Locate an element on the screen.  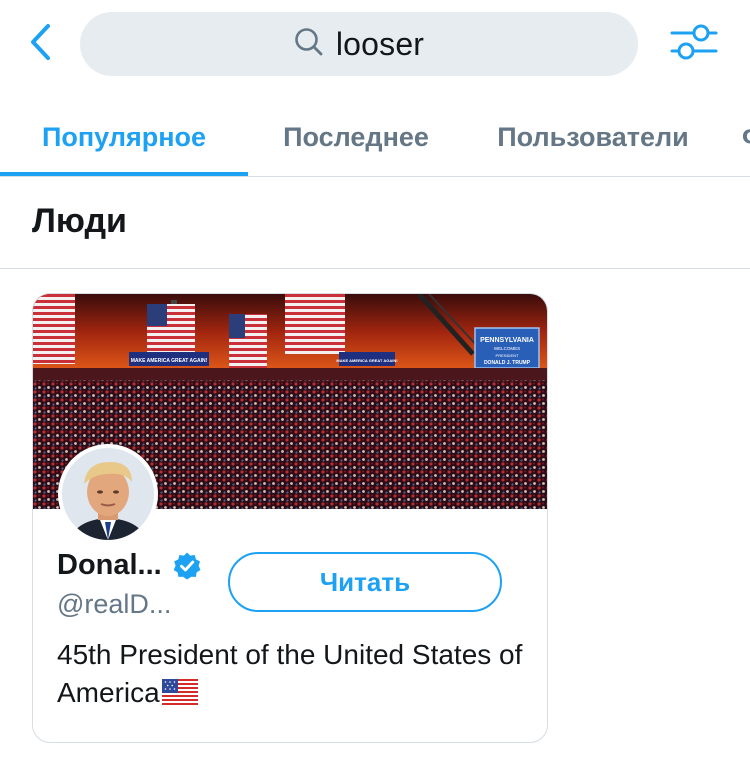
sign-line2-text: WELCOMES is located at coordinates (507, 348).